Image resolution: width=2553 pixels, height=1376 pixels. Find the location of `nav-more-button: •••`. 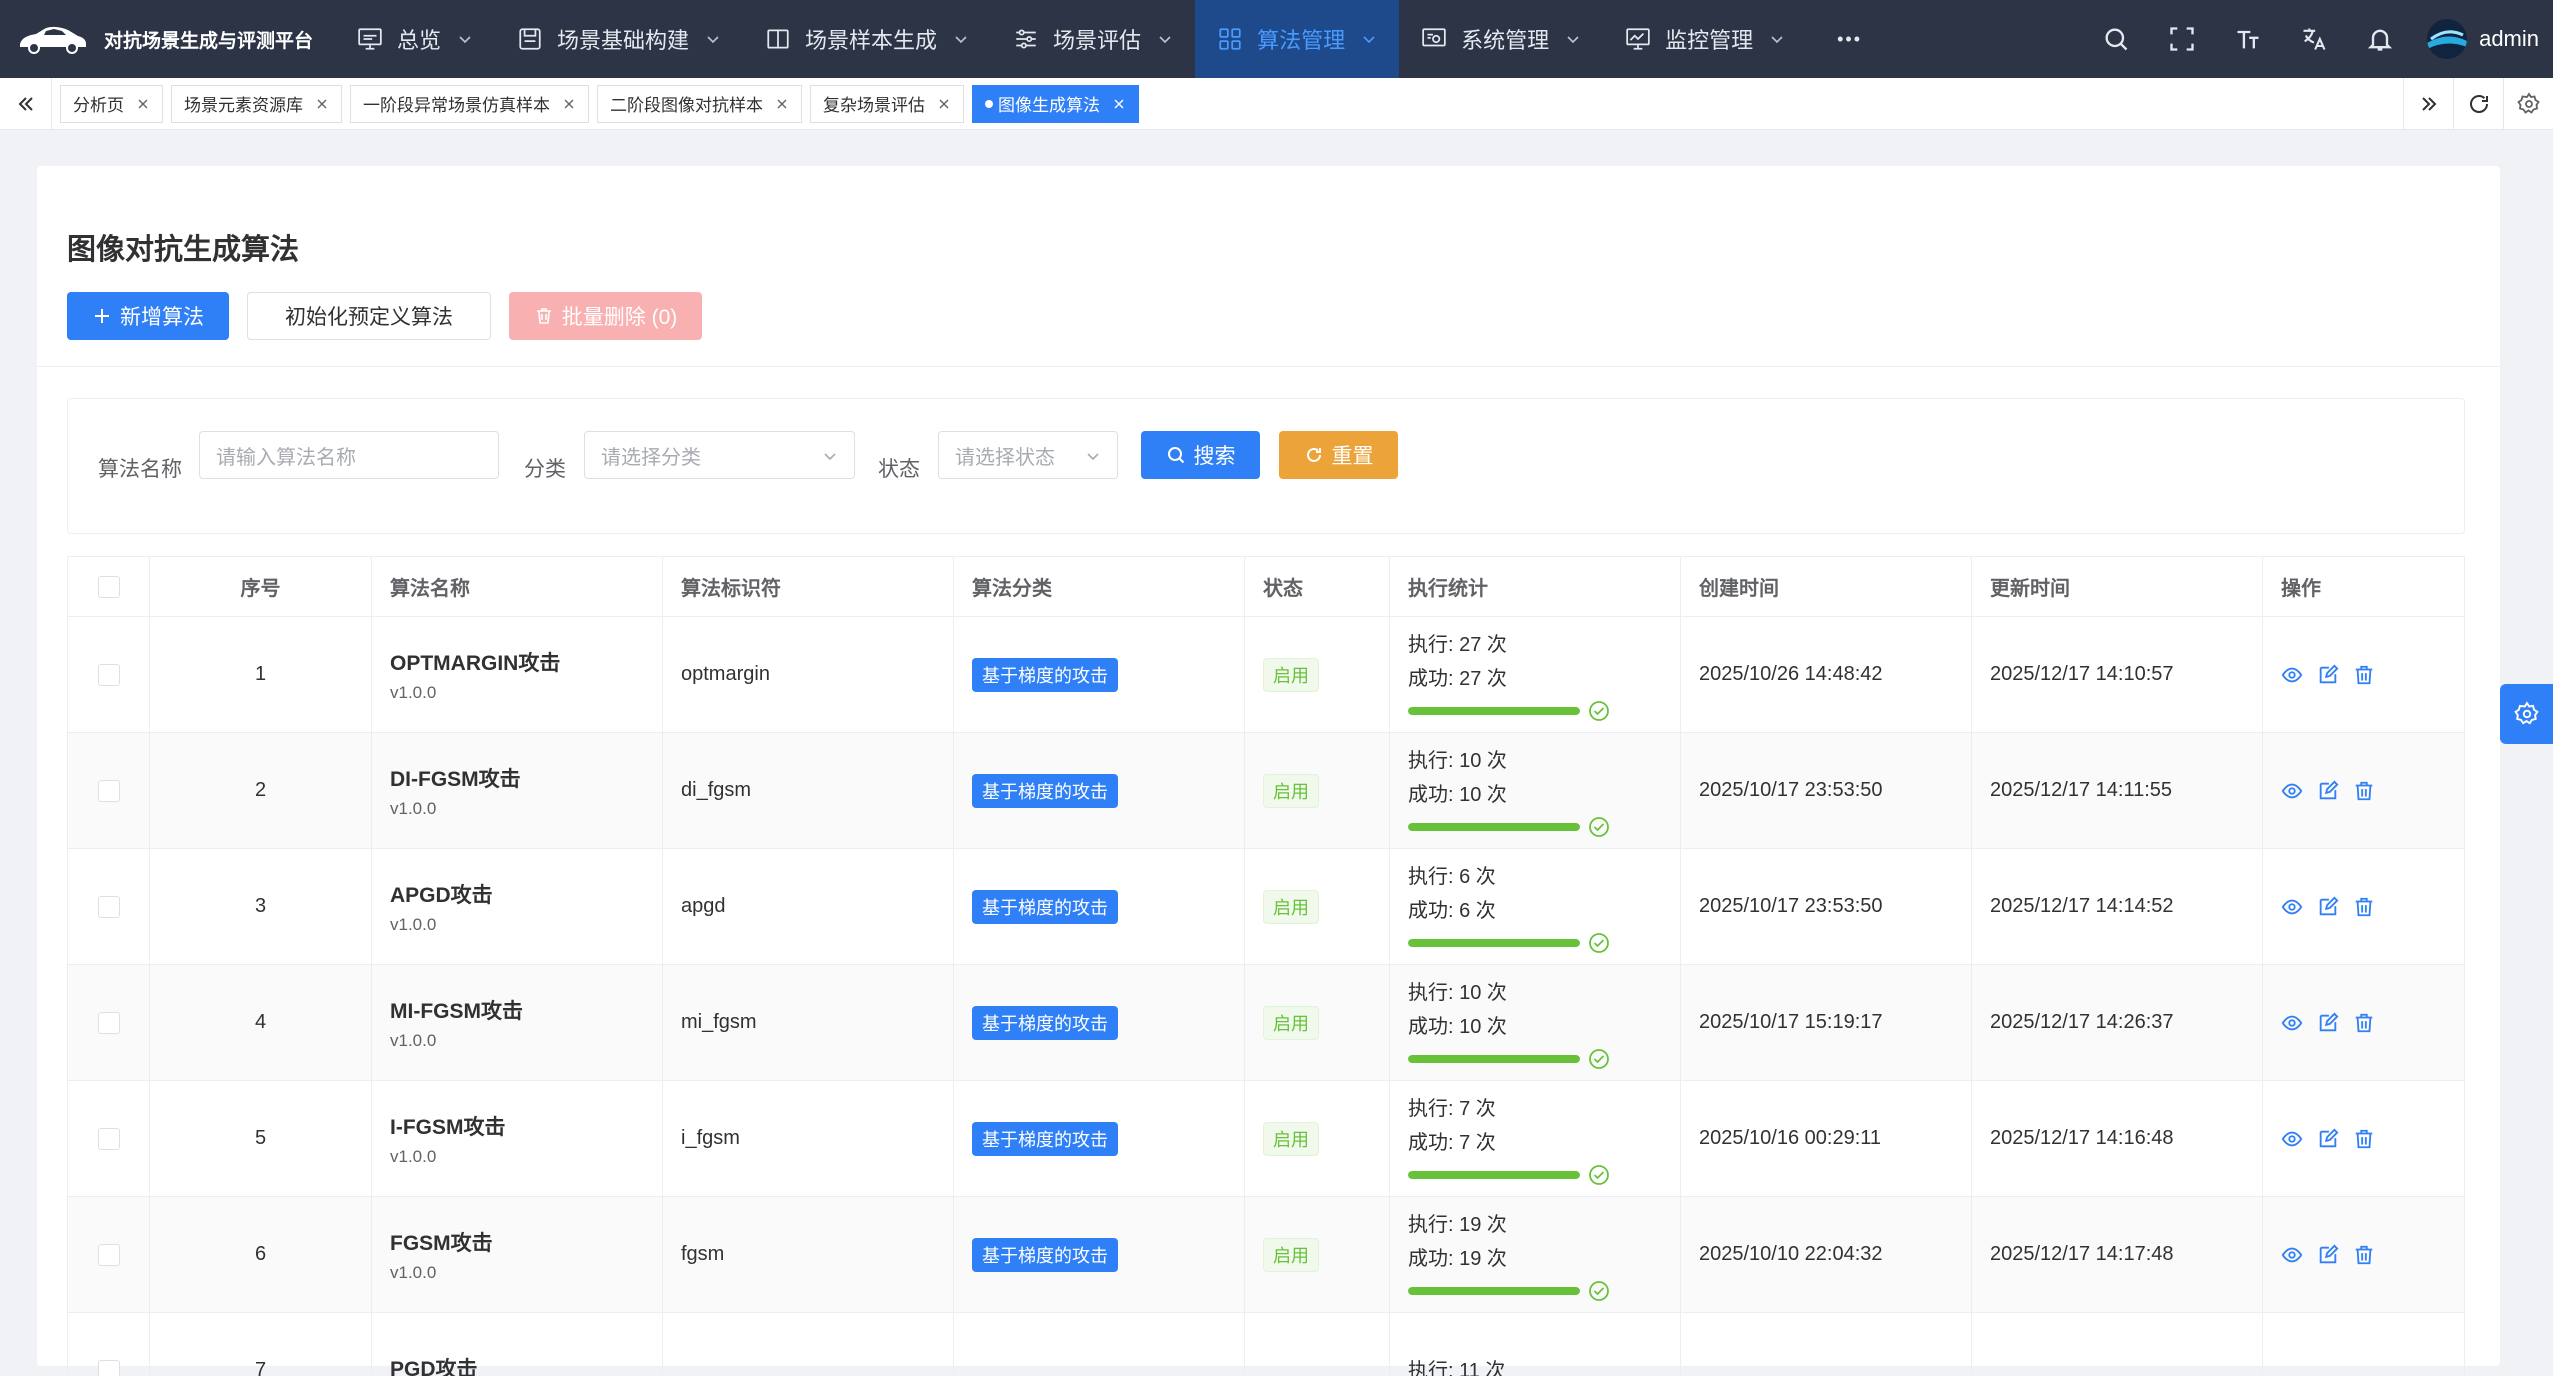

nav-more-button: ••• is located at coordinates (1849, 39).